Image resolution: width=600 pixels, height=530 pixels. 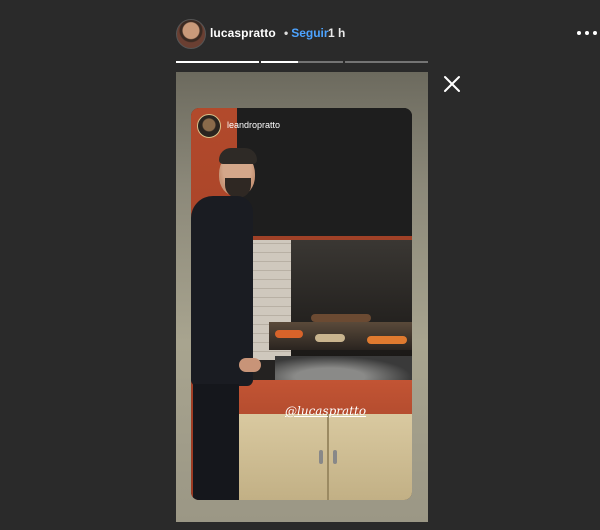 I want to click on more-options-icon, so click(x=587, y=32).